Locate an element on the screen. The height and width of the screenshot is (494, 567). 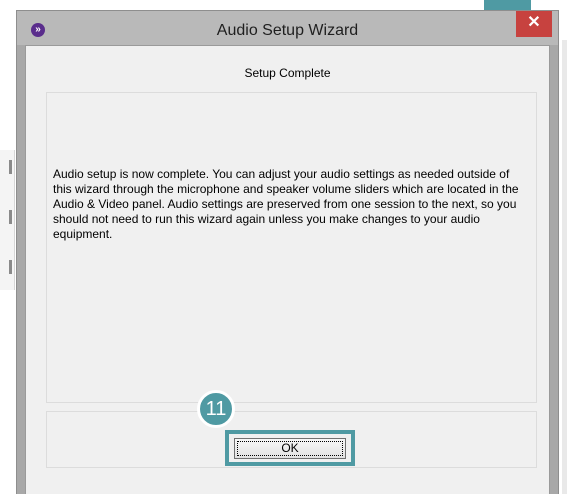
wizard-step-heading: Setup Complete is located at coordinates (287, 73).